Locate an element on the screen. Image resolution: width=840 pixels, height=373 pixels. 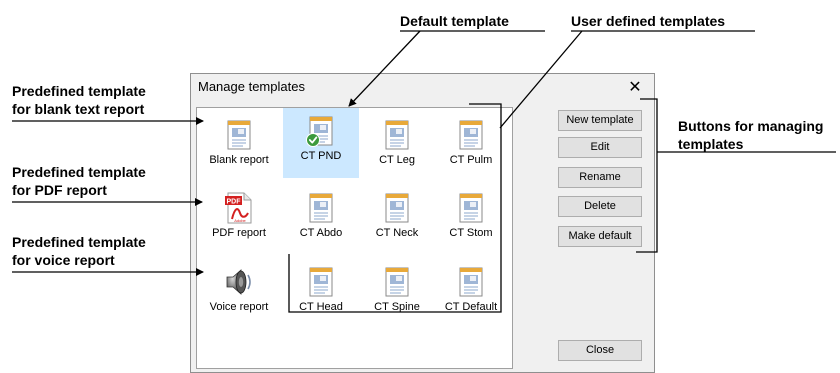
default-template-leader is located at coordinates (446, 68).